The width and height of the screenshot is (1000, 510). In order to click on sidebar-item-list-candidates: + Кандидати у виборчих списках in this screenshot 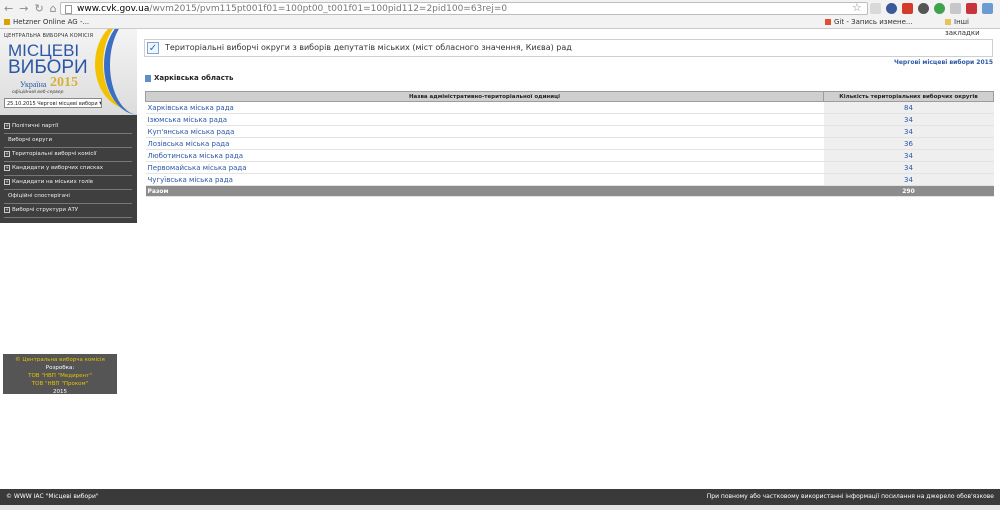, I will do `click(68, 169)`.